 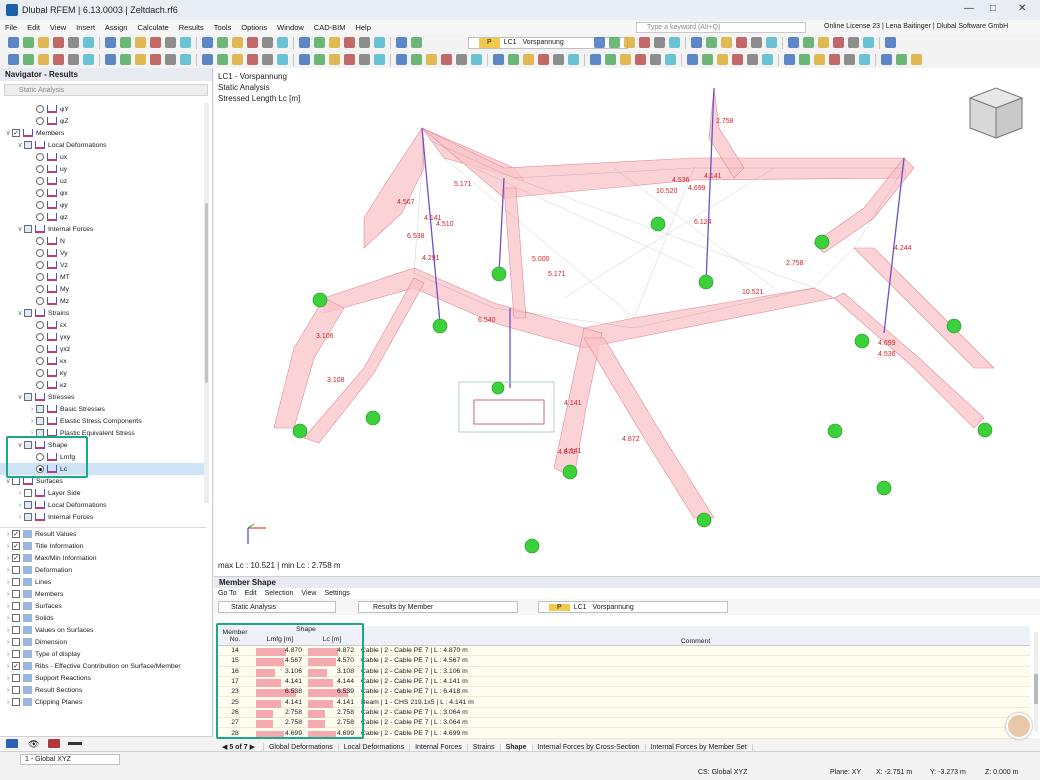 I want to click on tree-item-vz: Vz, so click(x=103, y=265).